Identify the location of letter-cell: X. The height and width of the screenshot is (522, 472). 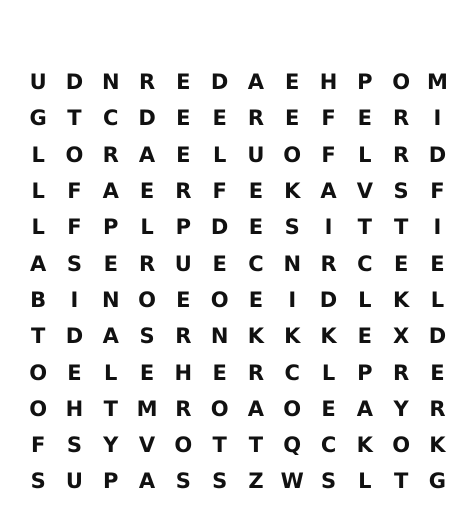
(401, 336).